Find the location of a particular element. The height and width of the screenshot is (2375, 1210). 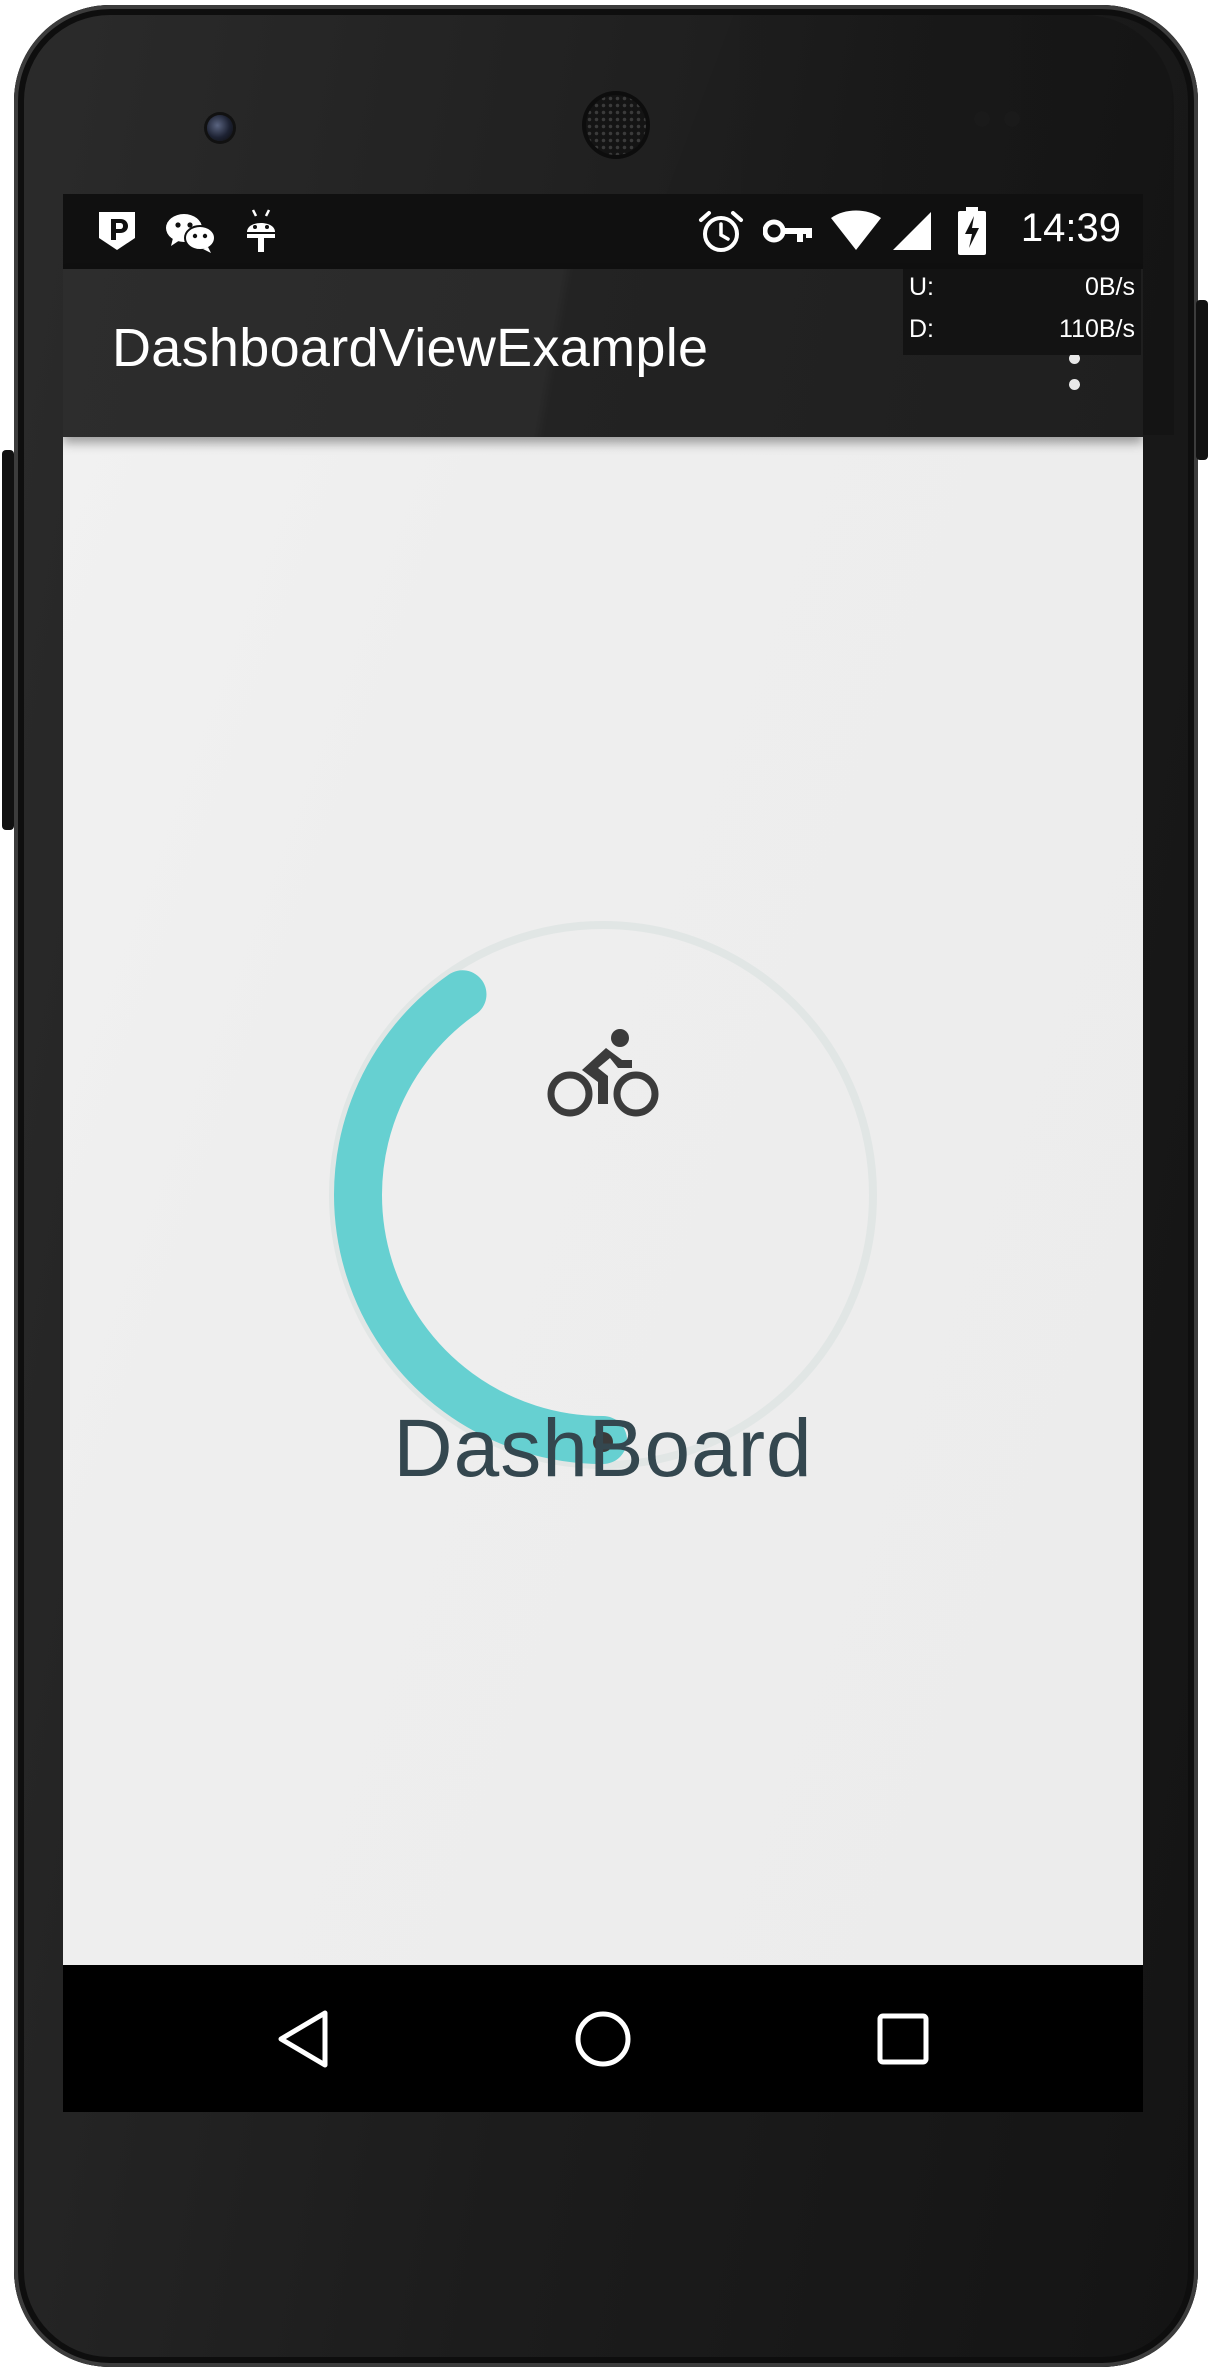

vpn-key-icon is located at coordinates (787, 231).